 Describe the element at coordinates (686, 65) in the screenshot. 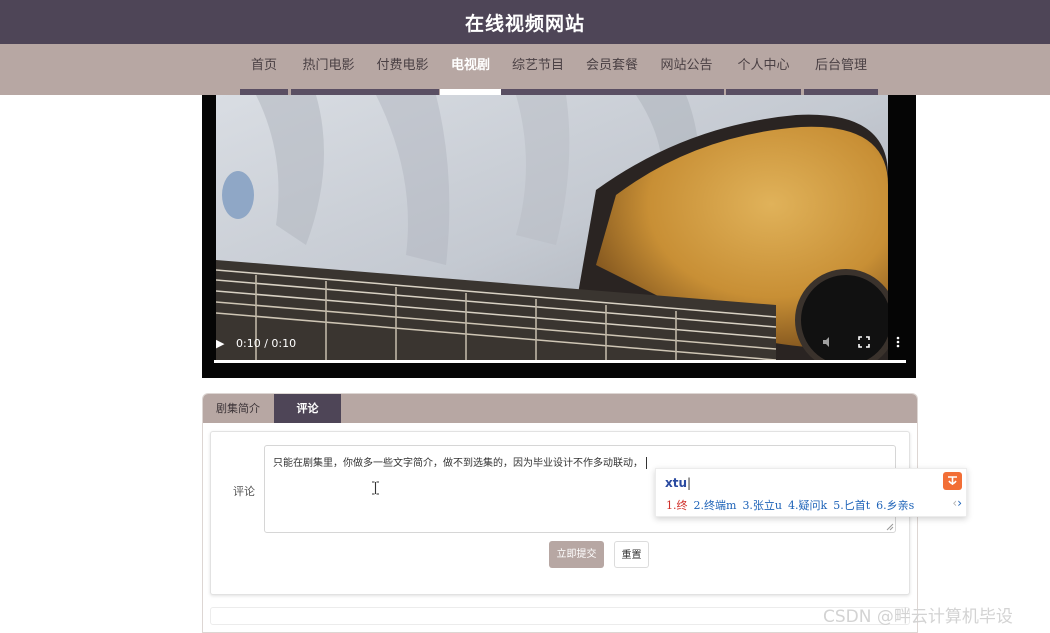

I see `nav-item-label: 网站公告` at that location.